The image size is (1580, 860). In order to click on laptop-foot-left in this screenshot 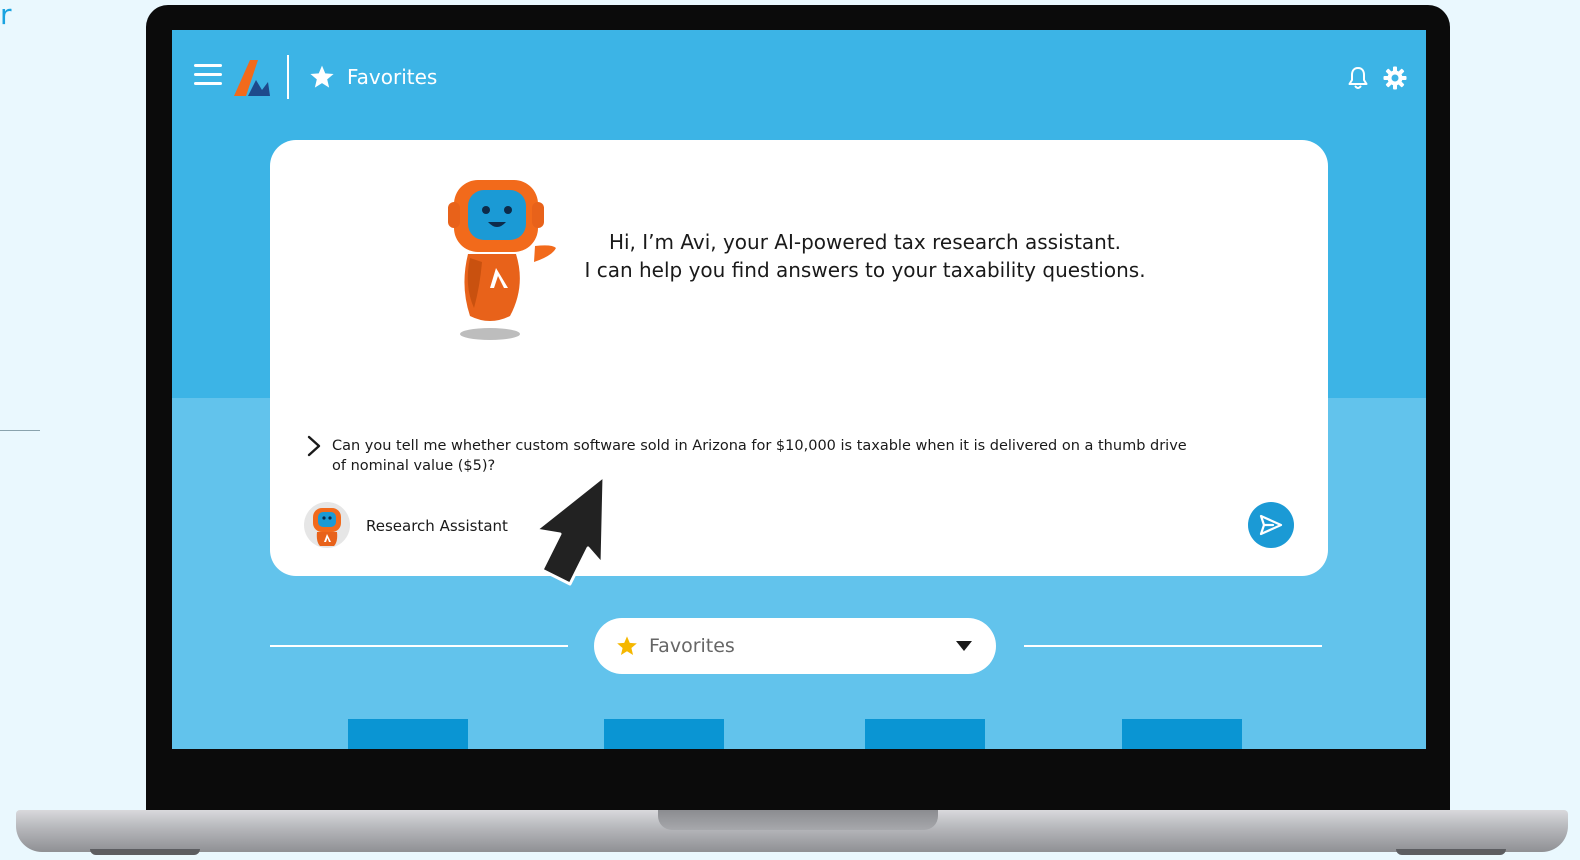, I will do `click(145, 852)`.